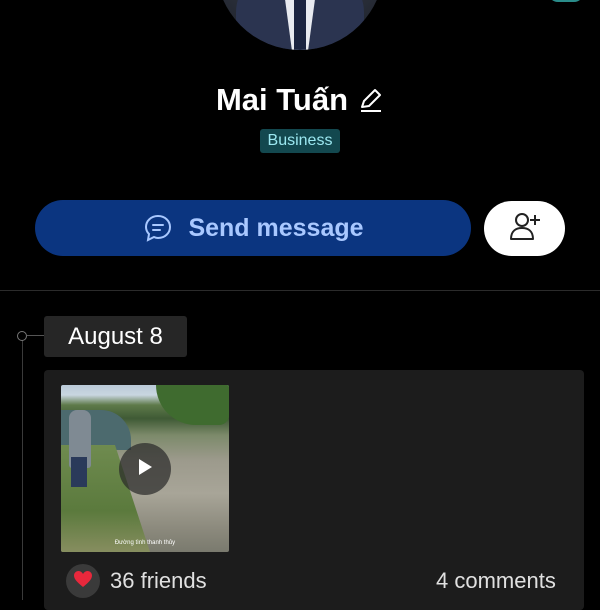 Image resolution: width=600 pixels, height=610 pixels. I want to click on reaction-badge, so click(83, 581).